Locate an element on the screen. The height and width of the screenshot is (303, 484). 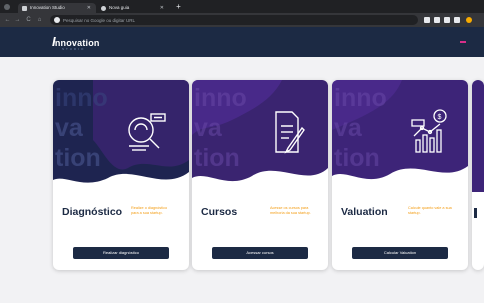
card-partial is located at coordinates (478, 175).